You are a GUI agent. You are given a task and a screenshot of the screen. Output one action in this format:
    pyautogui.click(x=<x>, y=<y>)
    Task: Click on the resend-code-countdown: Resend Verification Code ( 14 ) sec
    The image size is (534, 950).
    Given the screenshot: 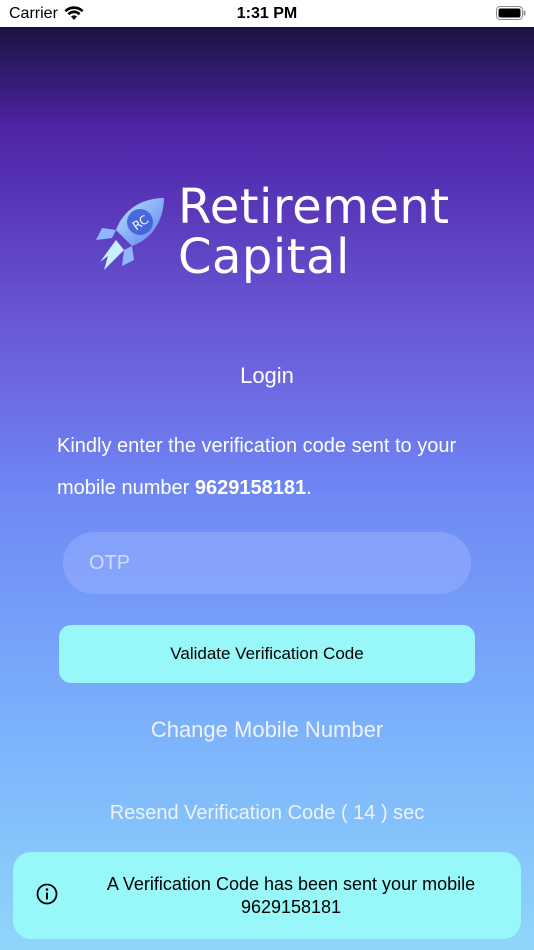 What is the action you would take?
    pyautogui.click(x=267, y=813)
    